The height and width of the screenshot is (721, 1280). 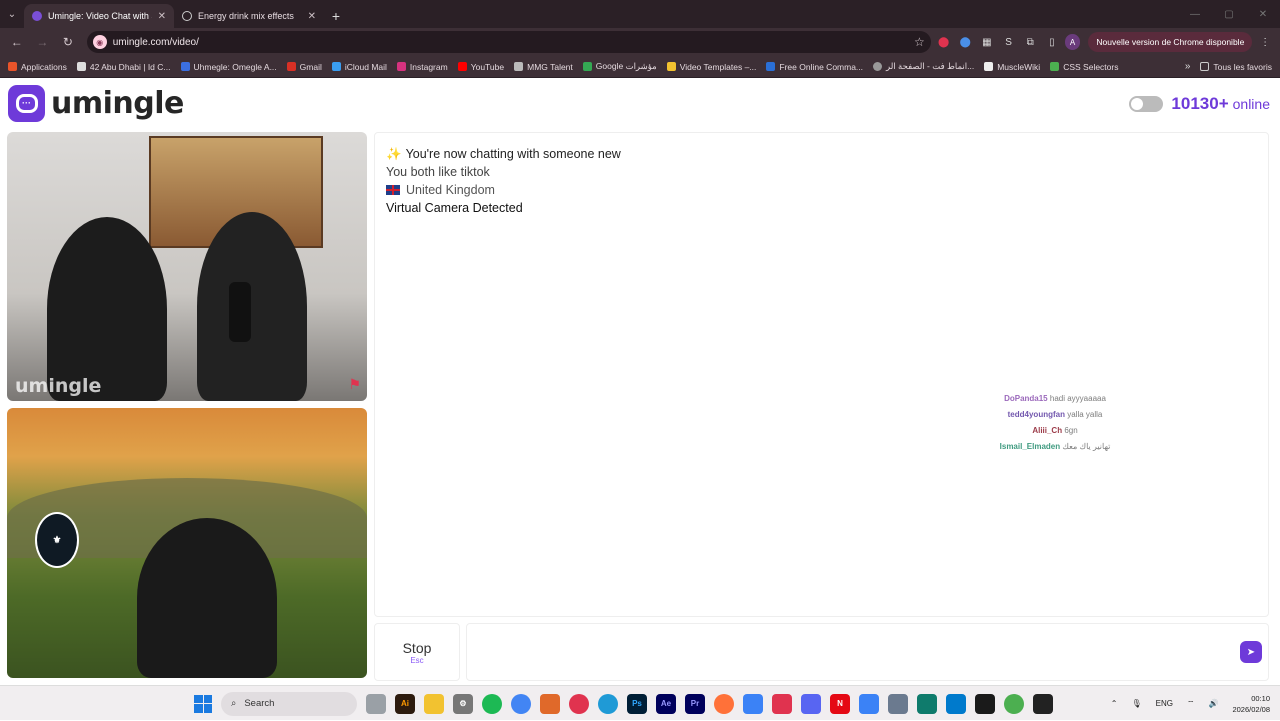 What do you see at coordinates (619, 66) in the screenshot?
I see `bookmark-google-trends: Google مؤشرات` at bounding box center [619, 66].